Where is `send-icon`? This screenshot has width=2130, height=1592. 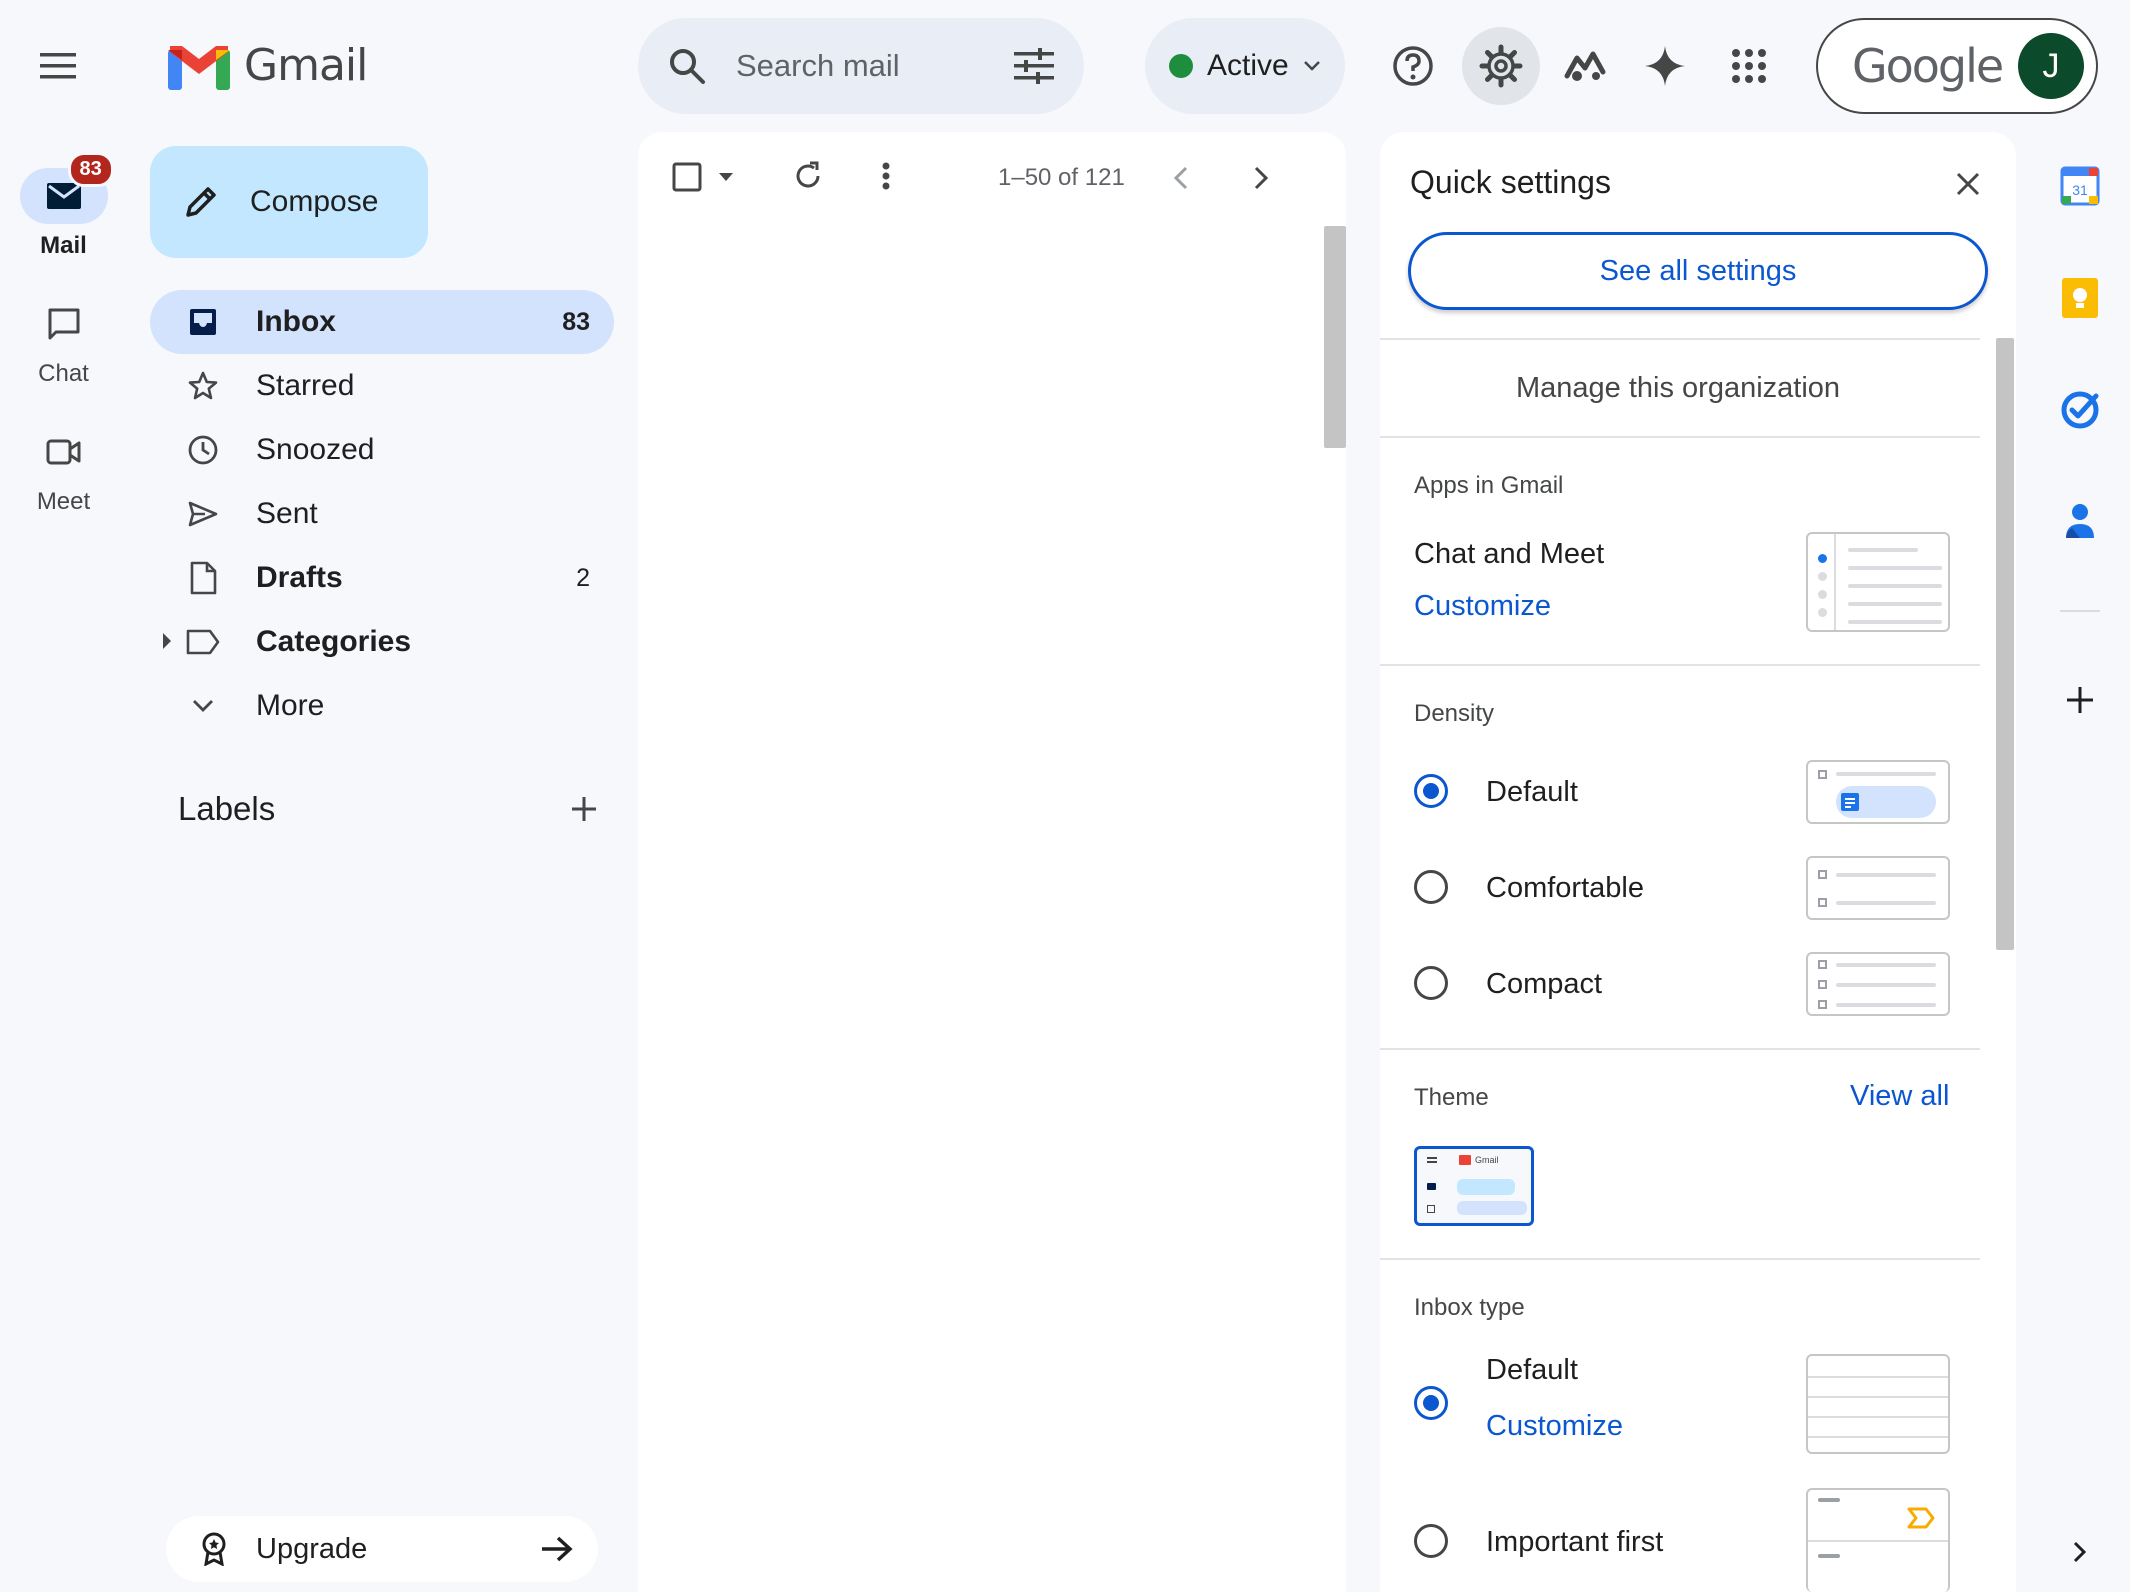 send-icon is located at coordinates (203, 514).